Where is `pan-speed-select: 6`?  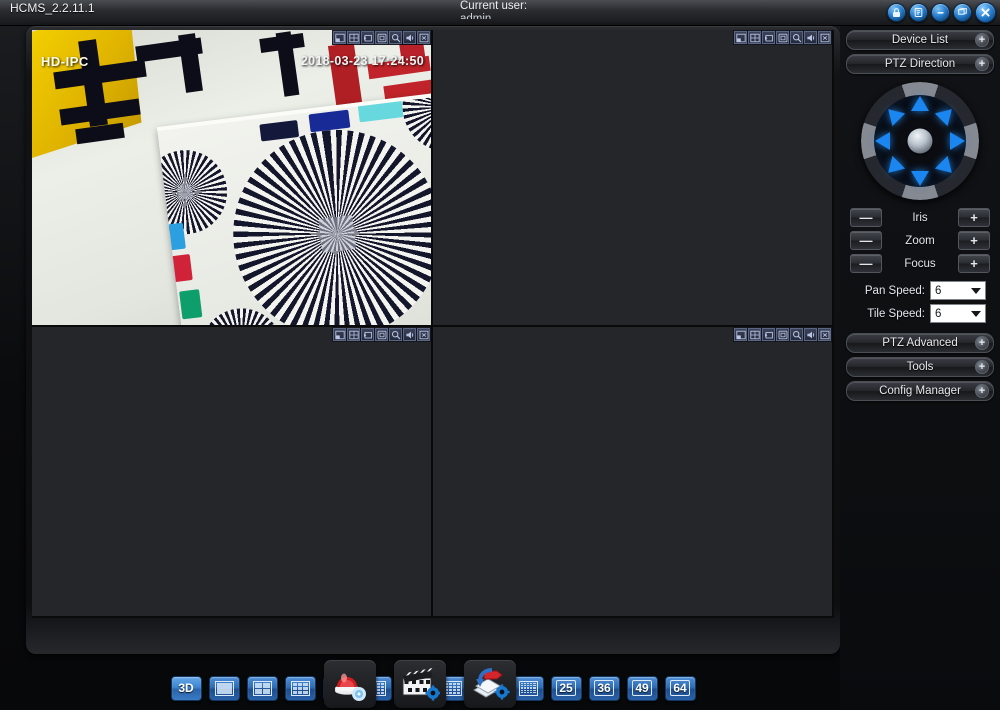
pan-speed-select: 6 is located at coordinates (958, 290).